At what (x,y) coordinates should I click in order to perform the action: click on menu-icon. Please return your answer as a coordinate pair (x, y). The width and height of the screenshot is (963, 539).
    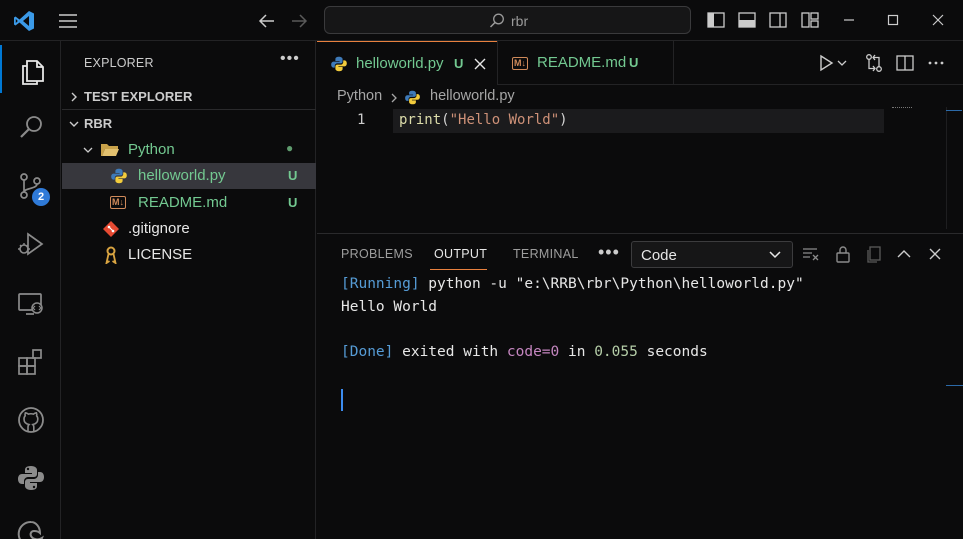
    Looking at the image, I should click on (68, 21).